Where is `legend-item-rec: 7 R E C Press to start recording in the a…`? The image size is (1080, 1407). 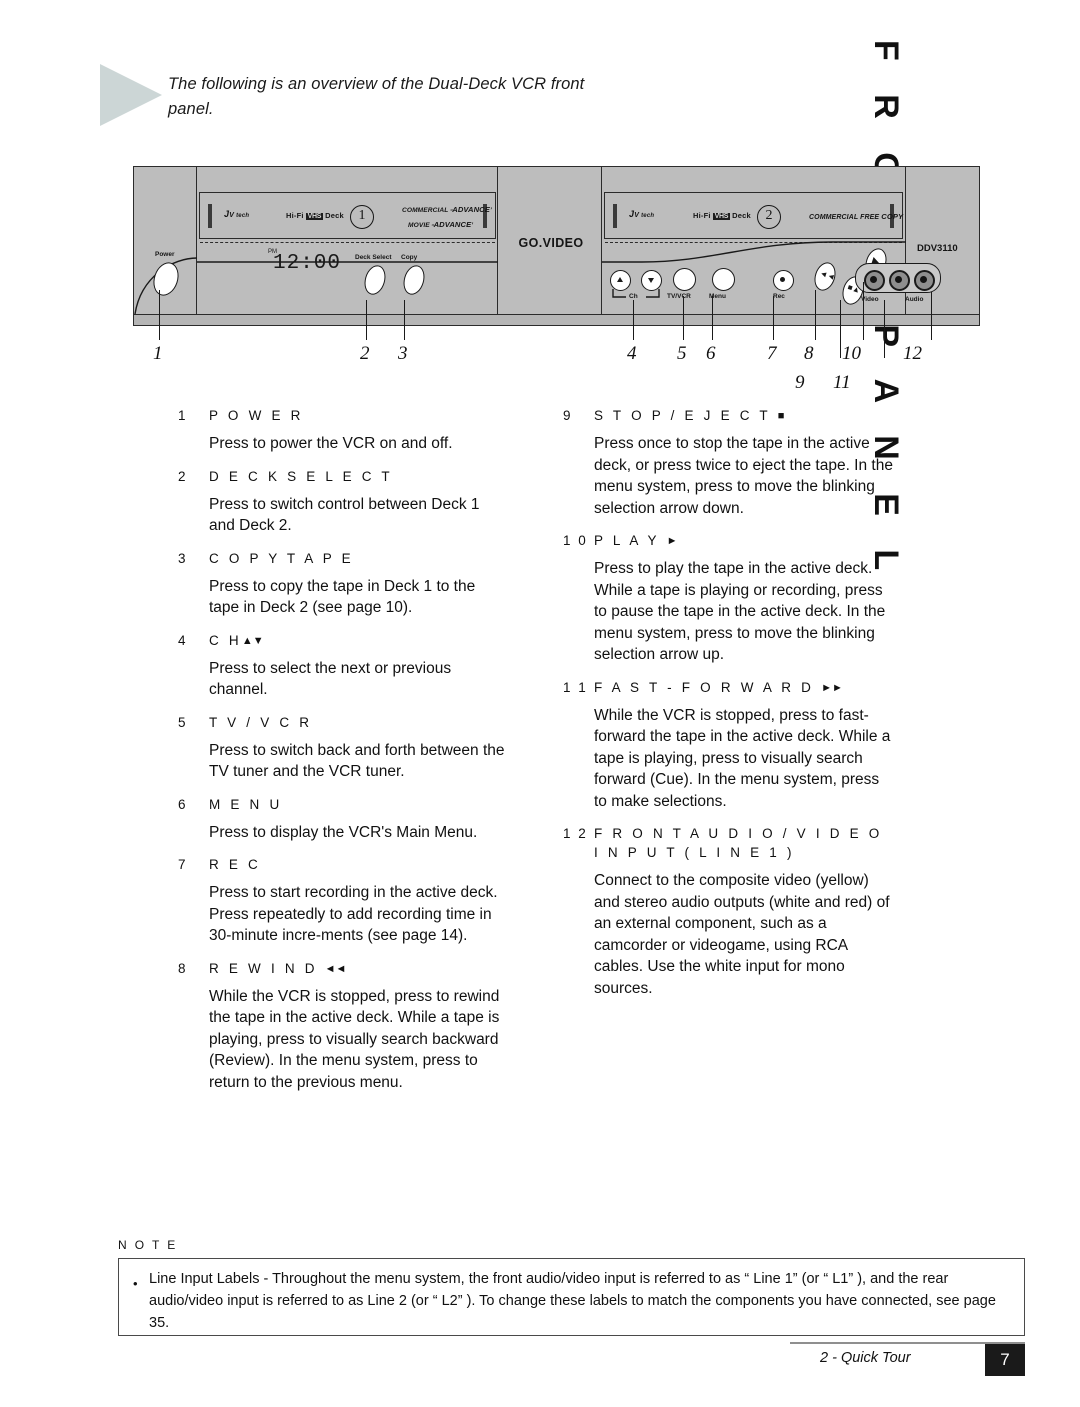
legend-item-rec: 7 R E C Press to start recording in the a… is located at coordinates (343, 902).